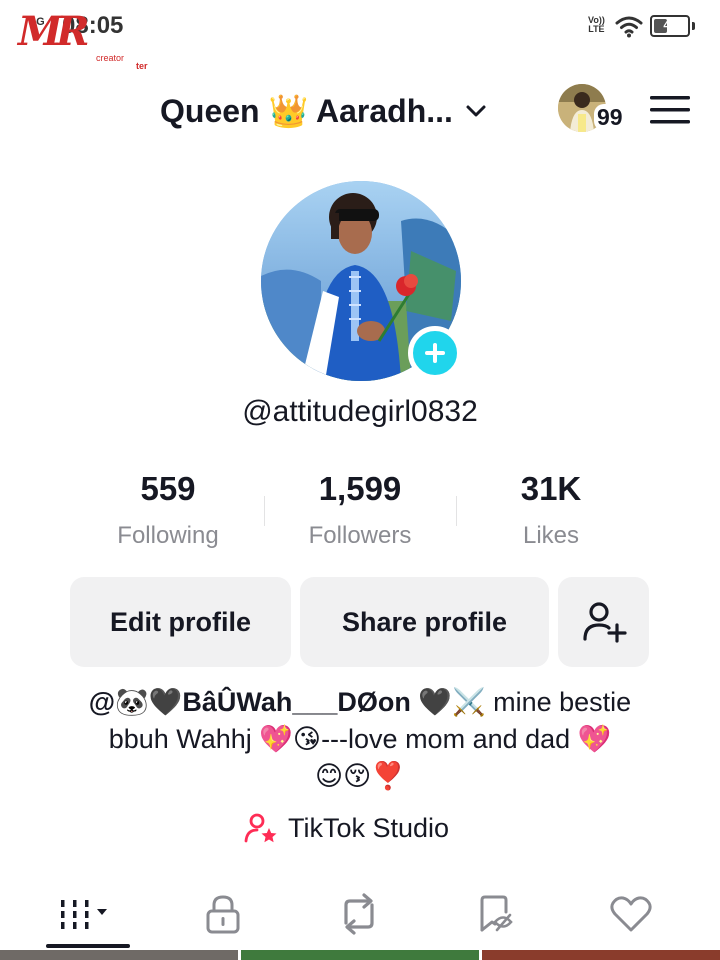 Image resolution: width=720 pixels, height=960 pixels. I want to click on followers-label: Followers, so click(360, 535).